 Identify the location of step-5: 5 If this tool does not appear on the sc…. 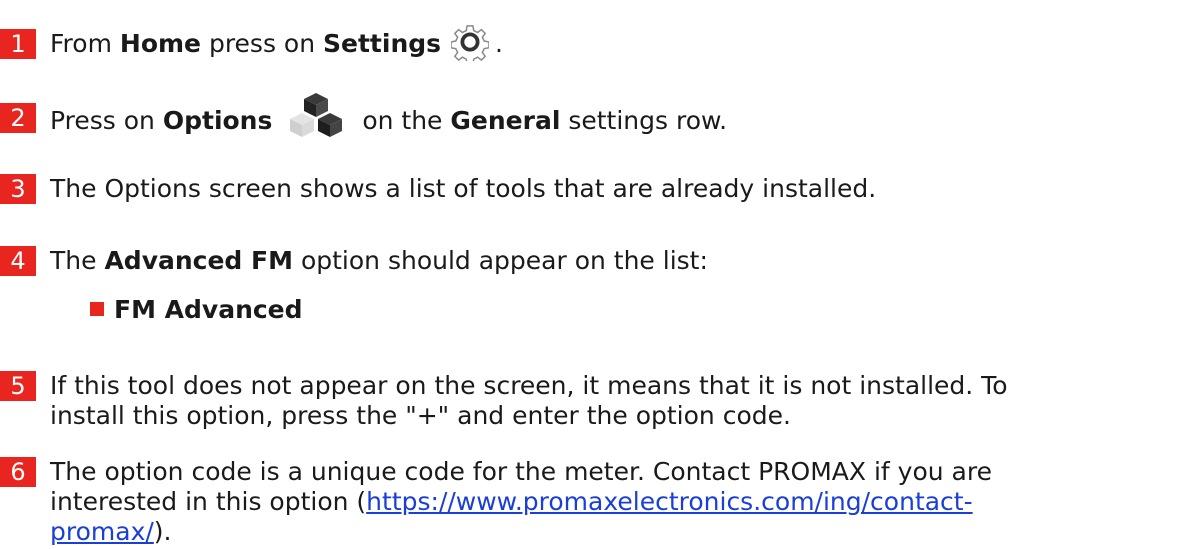
(585, 401).